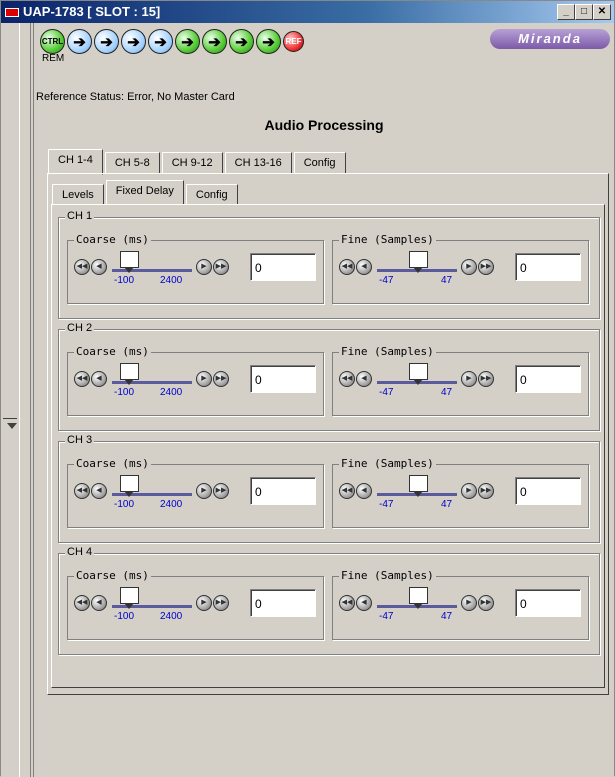  I want to click on panel-title: Audio Processing, so click(324, 125).